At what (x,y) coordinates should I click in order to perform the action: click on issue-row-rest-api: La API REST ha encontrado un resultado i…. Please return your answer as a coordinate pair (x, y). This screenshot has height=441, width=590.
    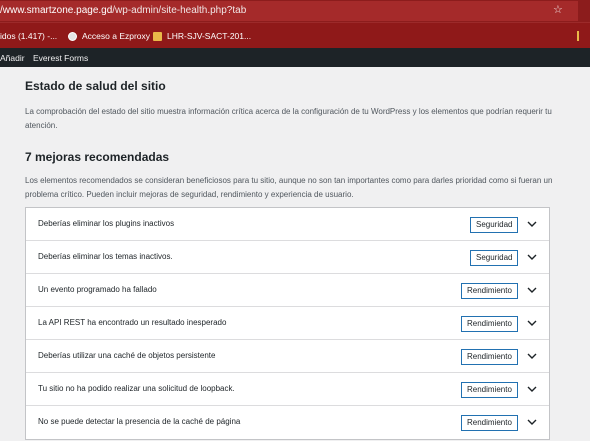
    Looking at the image, I should click on (287, 323).